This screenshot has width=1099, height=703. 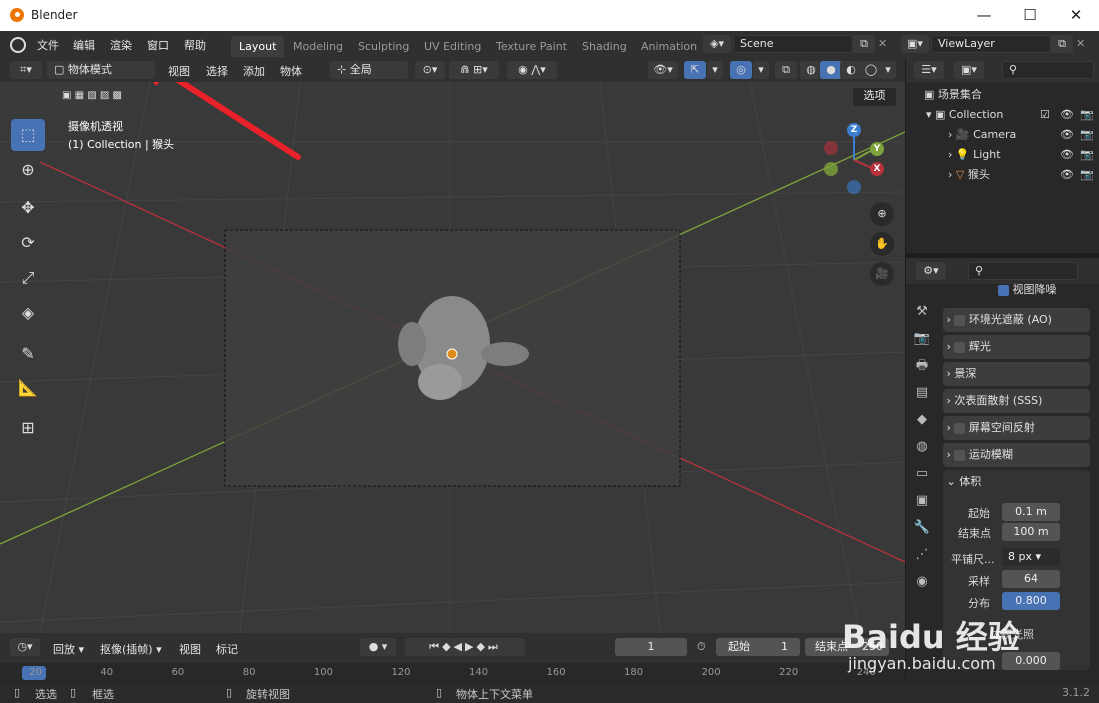 What do you see at coordinates (882, 274) in the screenshot?
I see `camera-view-icon: 🎥` at bounding box center [882, 274].